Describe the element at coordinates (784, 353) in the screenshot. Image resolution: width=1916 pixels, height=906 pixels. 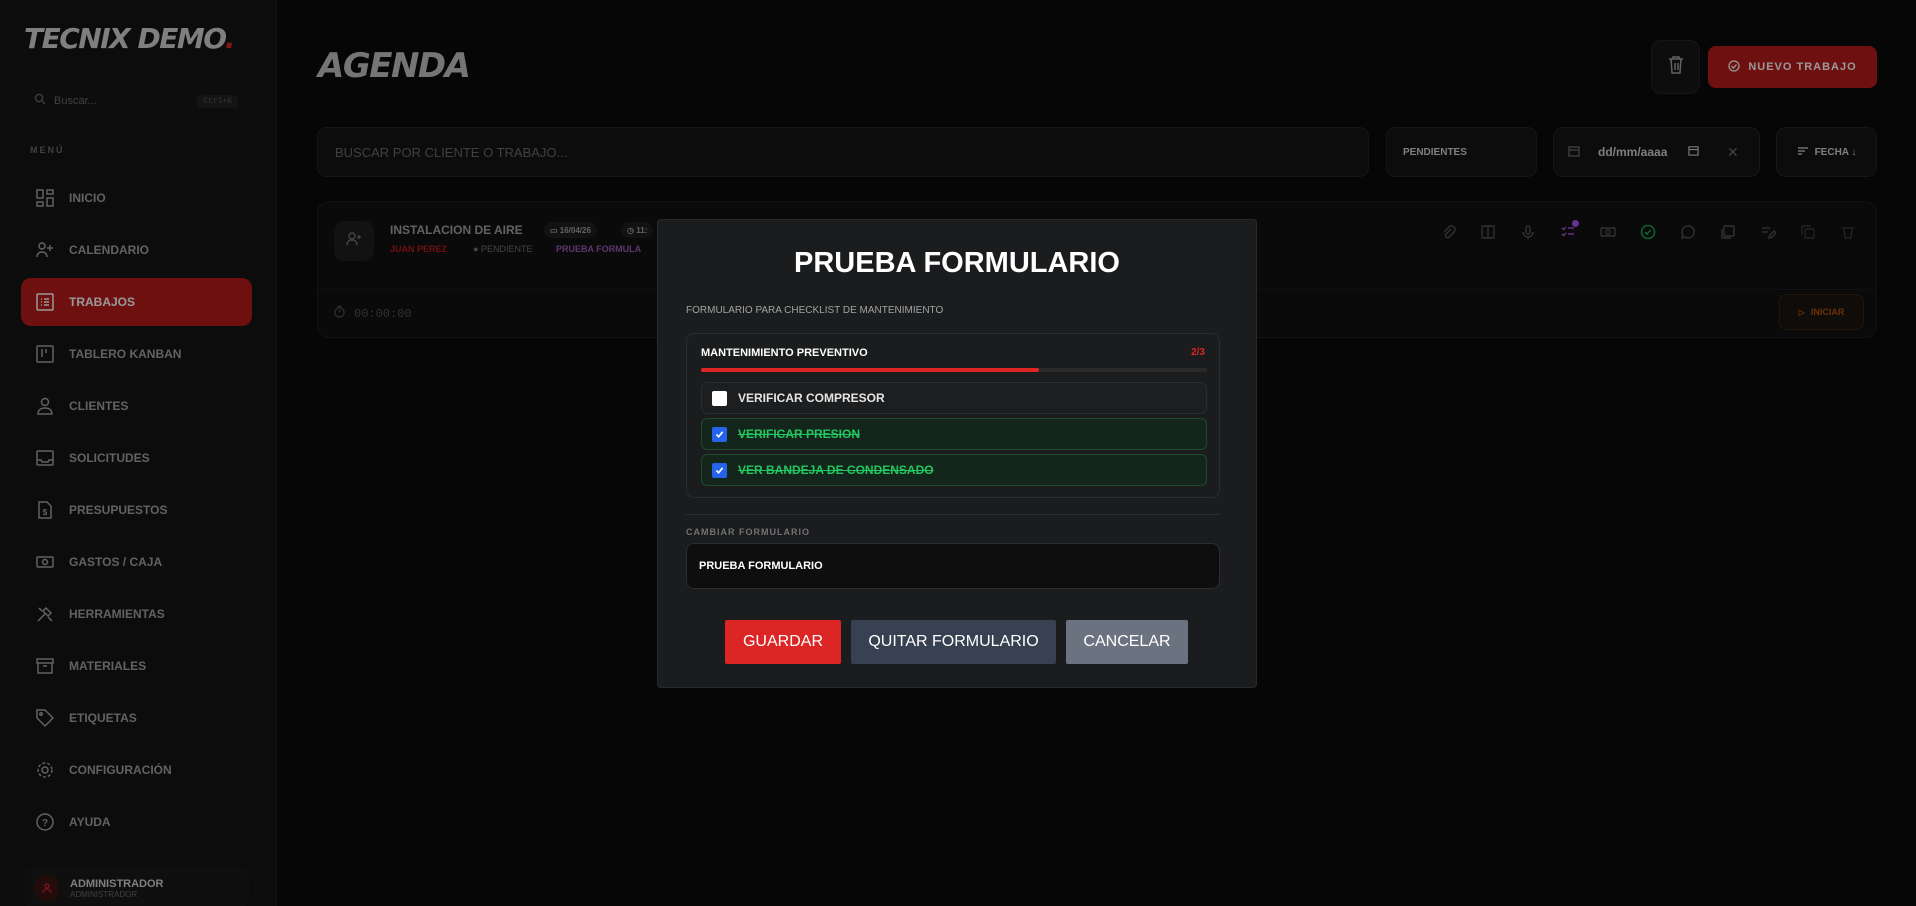
I see `section-title: MANTENIMIENTO PREVENTIVO` at that location.